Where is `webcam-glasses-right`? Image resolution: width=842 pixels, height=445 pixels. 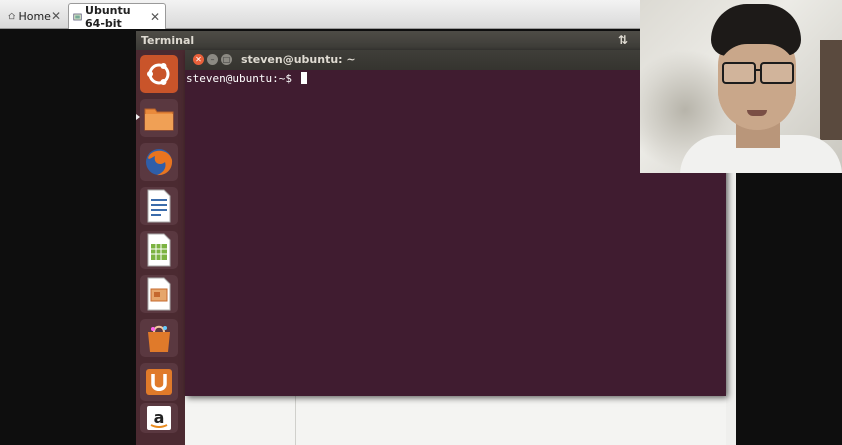
webcam-glasses-right is located at coordinates (777, 73).